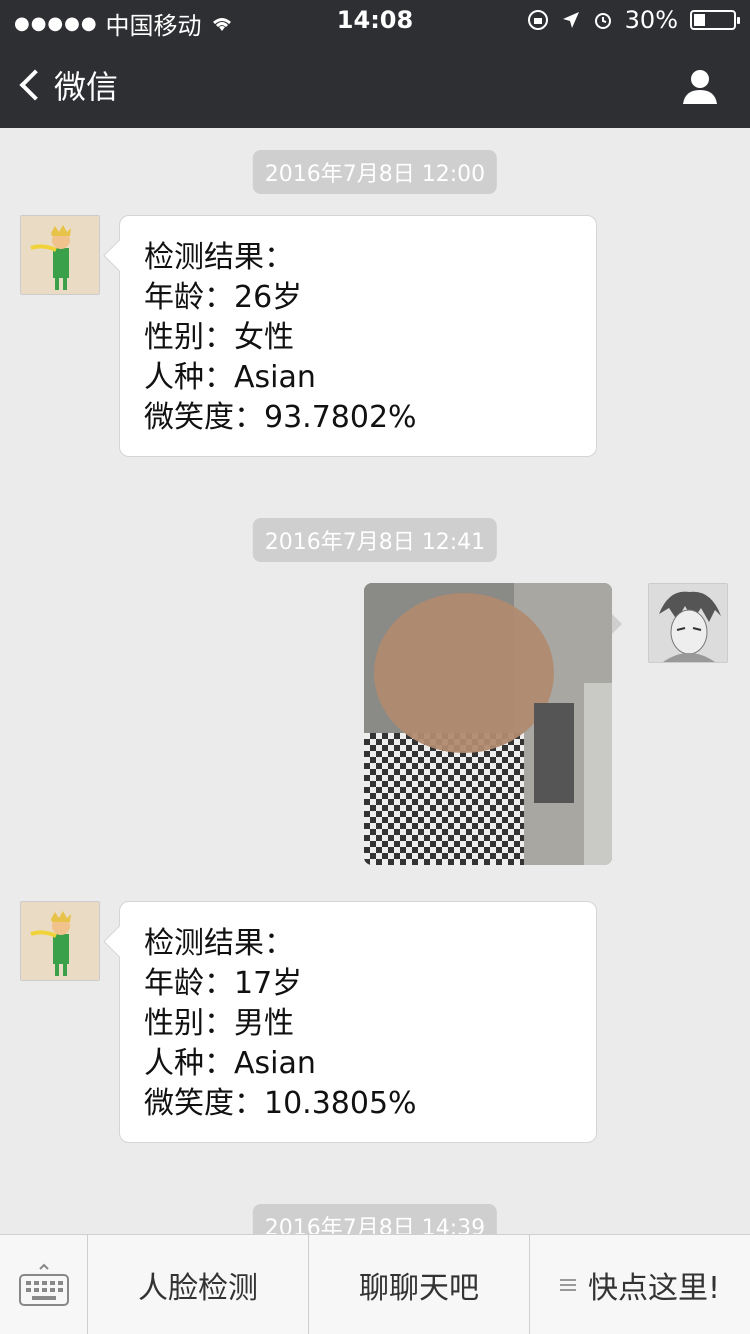 This screenshot has width=750, height=1334. I want to click on message-line: 性别：男性, so click(219, 1023).